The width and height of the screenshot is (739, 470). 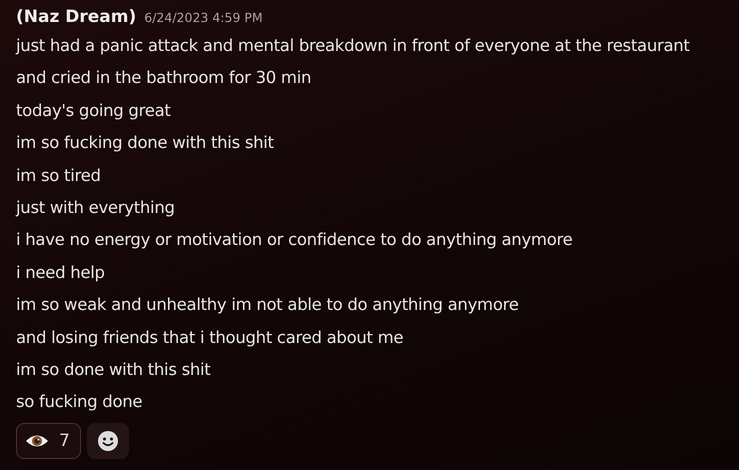 I want to click on author-name: (Naz Dream), so click(x=76, y=17).